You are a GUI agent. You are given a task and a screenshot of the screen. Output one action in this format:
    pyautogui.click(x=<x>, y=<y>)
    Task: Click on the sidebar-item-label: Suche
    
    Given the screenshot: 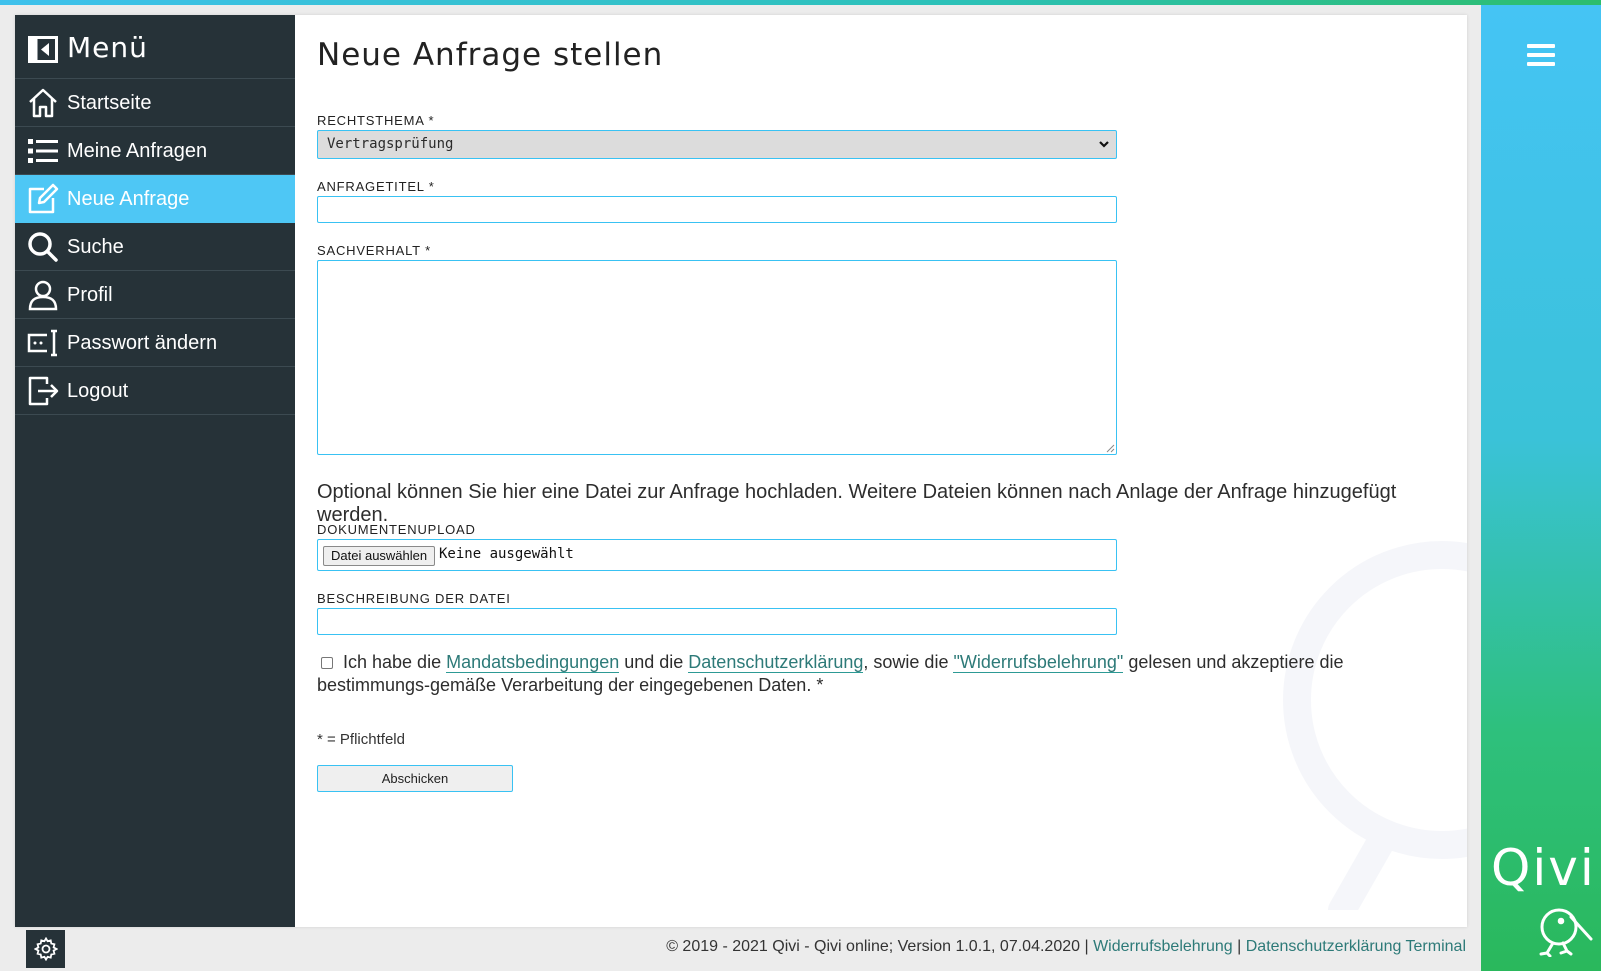 What is the action you would take?
    pyautogui.click(x=95, y=247)
    